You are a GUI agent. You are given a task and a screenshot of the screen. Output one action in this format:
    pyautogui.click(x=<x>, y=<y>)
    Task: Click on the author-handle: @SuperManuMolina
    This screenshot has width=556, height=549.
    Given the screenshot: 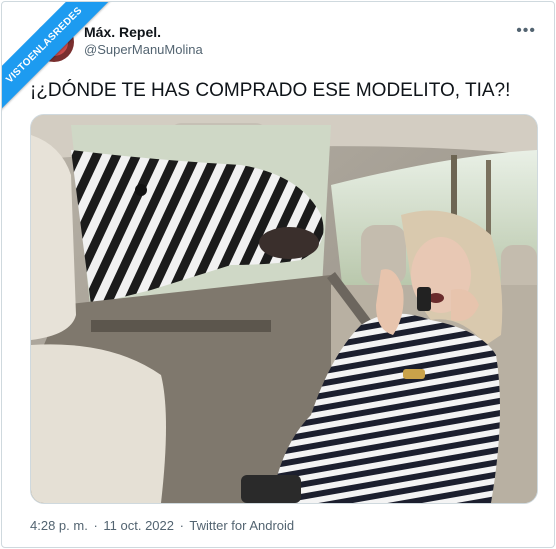 What is the action you would take?
    pyautogui.click(x=143, y=49)
    